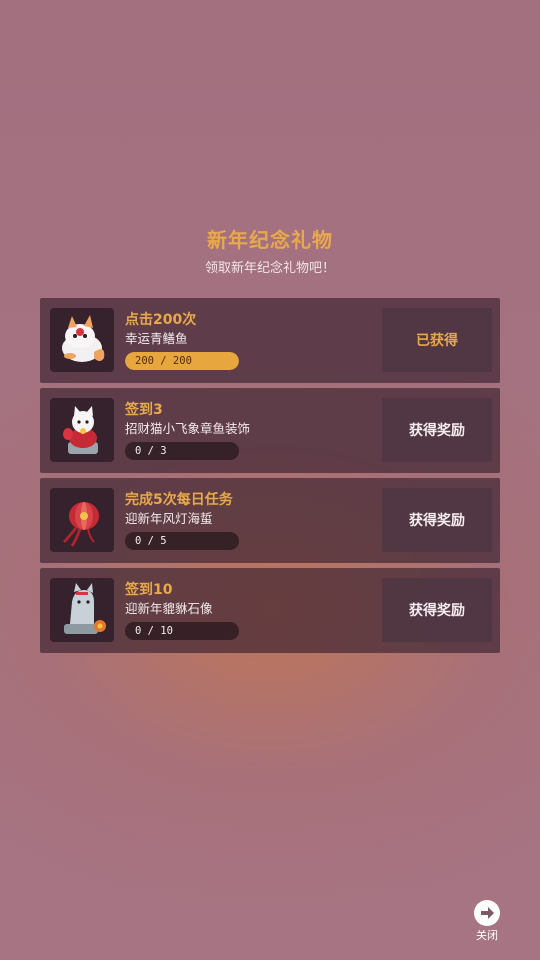 The height and width of the screenshot is (960, 540). I want to click on progress-text: 0 / 5, so click(151, 541).